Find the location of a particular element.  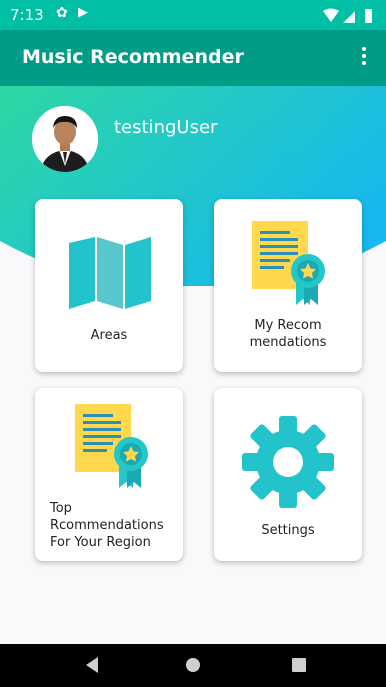

map-icon is located at coordinates (110, 273).